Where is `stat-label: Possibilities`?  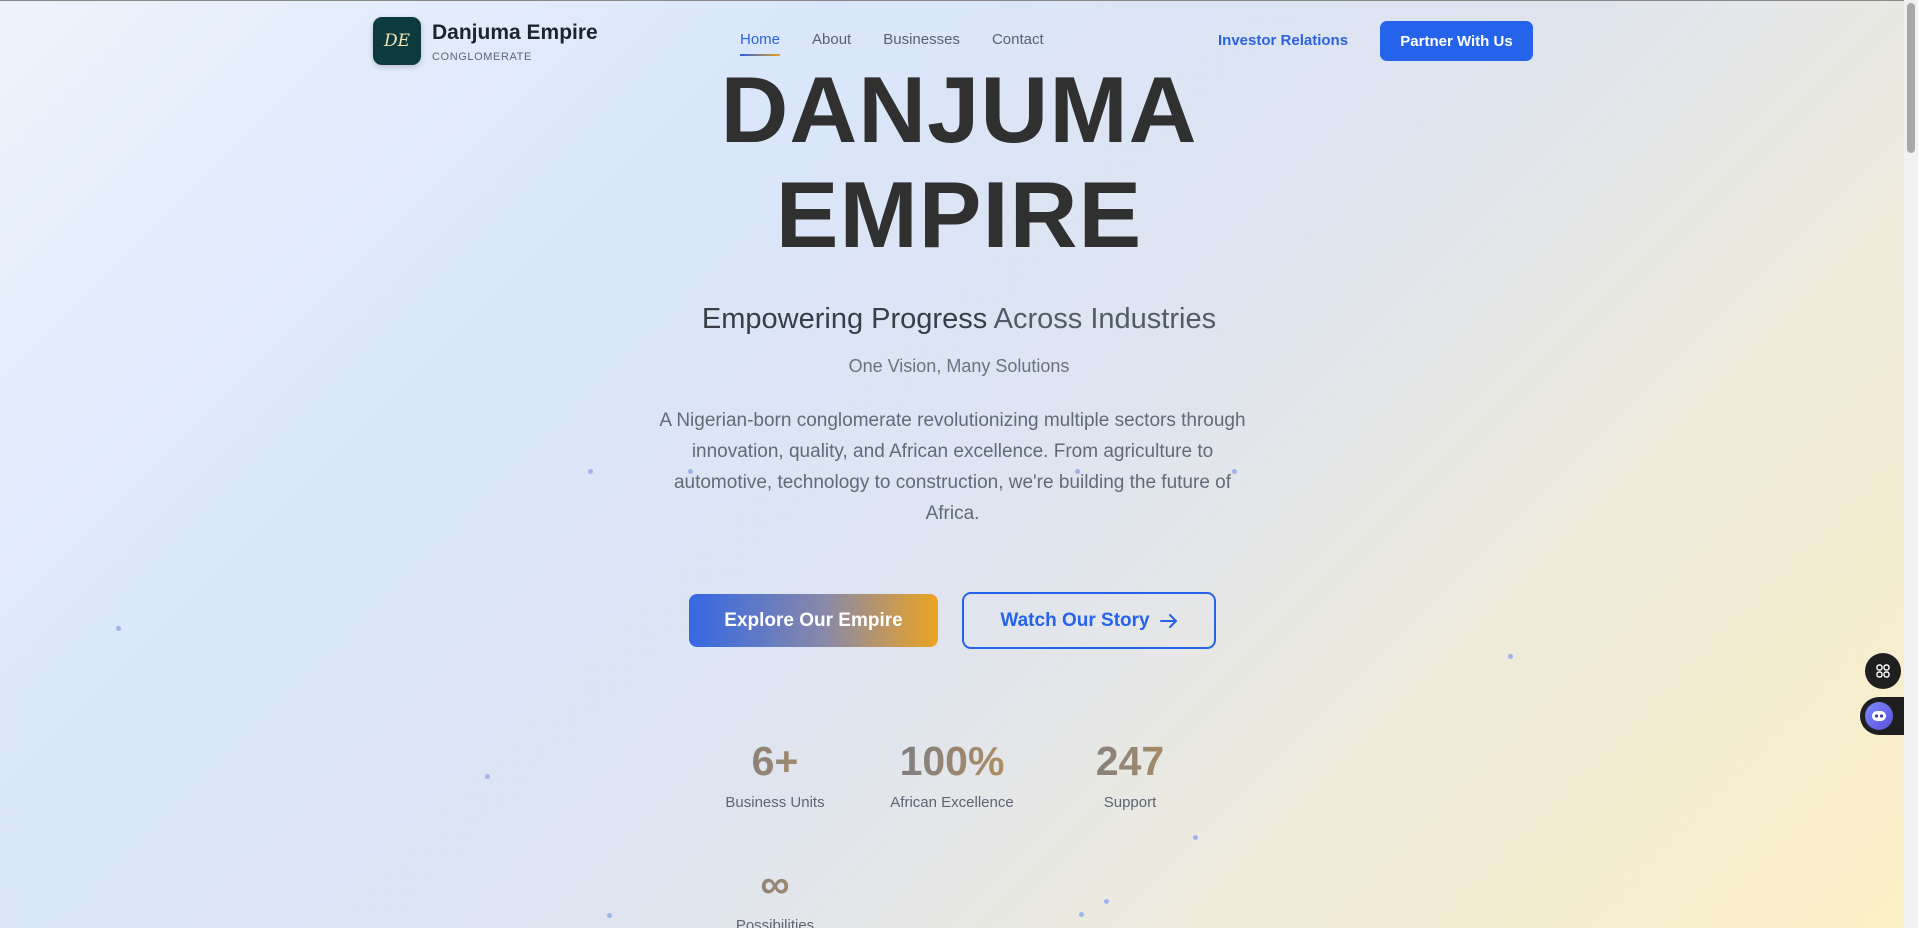 stat-label: Possibilities is located at coordinates (775, 922).